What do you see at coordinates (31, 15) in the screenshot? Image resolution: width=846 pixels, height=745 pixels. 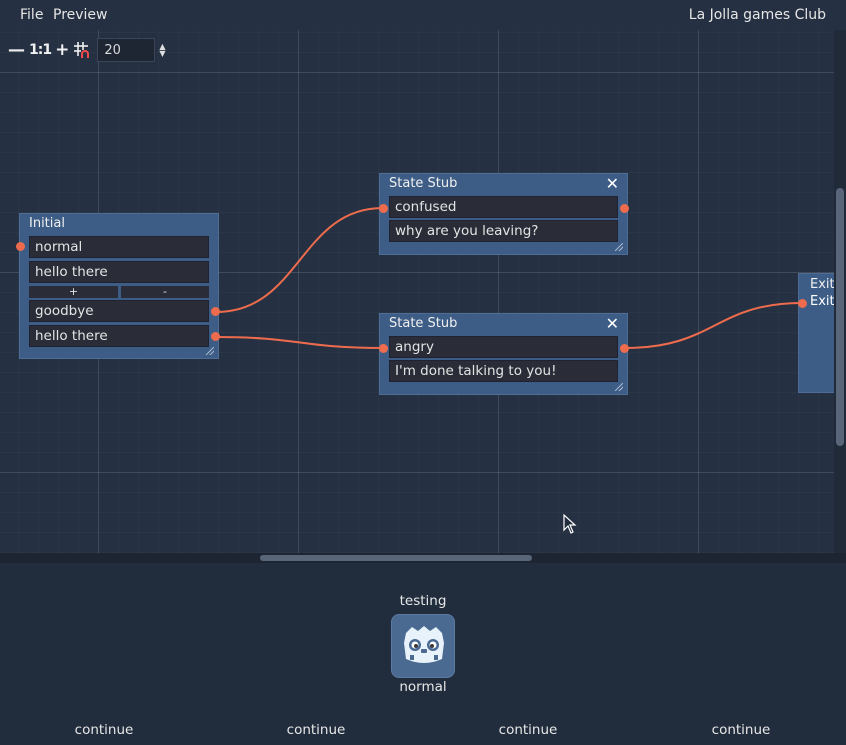 I see `menu-file: File` at bounding box center [31, 15].